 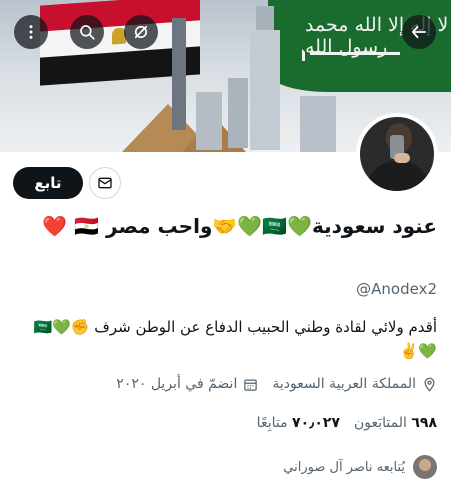 What do you see at coordinates (344, 384) in the screenshot?
I see `location-text: المملكة العربية السعودية` at bounding box center [344, 384].